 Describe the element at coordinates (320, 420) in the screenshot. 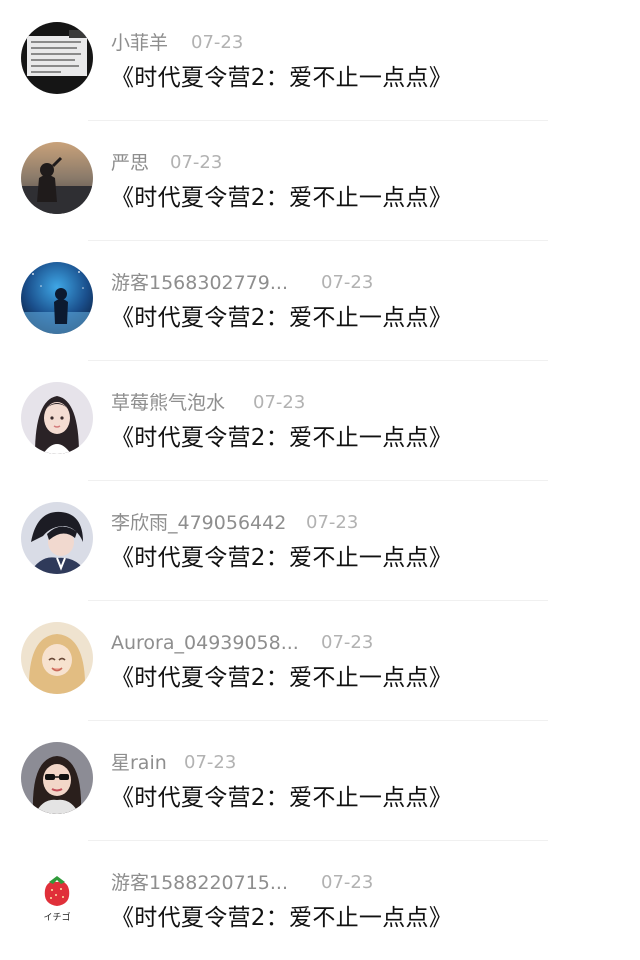

I see `comment-item: 草莓熊气泡水 07-23 《时代夏令营2：爱不止一点点》` at that location.